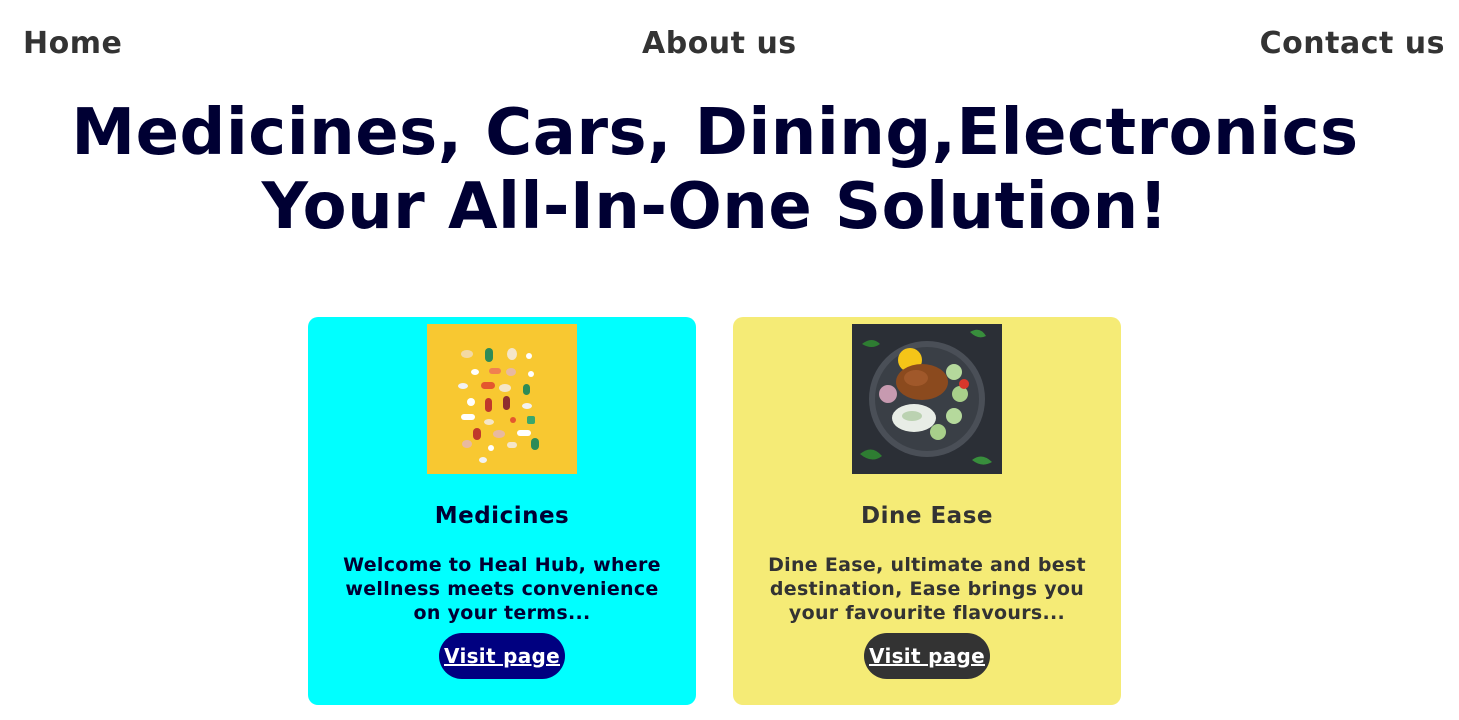  Describe the element at coordinates (719, 43) in the screenshot. I see `nav-about-link: About us` at that location.